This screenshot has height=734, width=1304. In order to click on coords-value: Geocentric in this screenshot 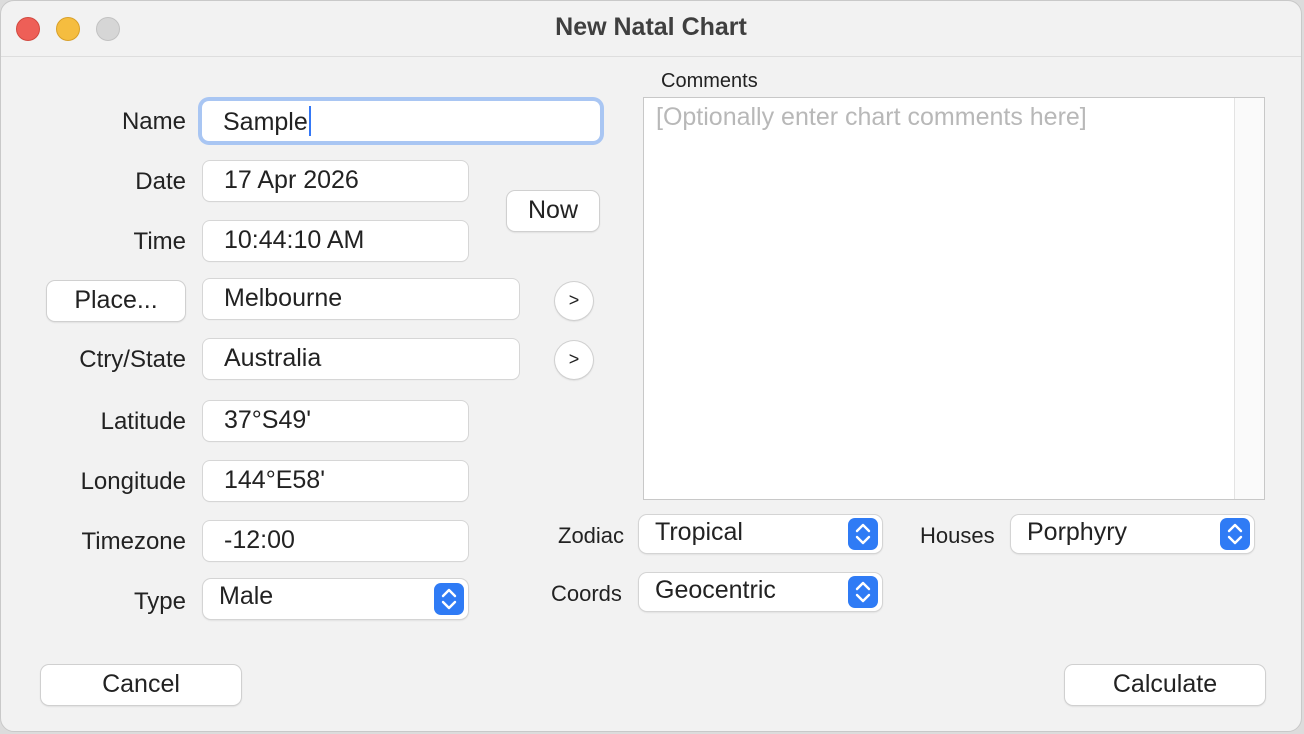, I will do `click(715, 590)`.